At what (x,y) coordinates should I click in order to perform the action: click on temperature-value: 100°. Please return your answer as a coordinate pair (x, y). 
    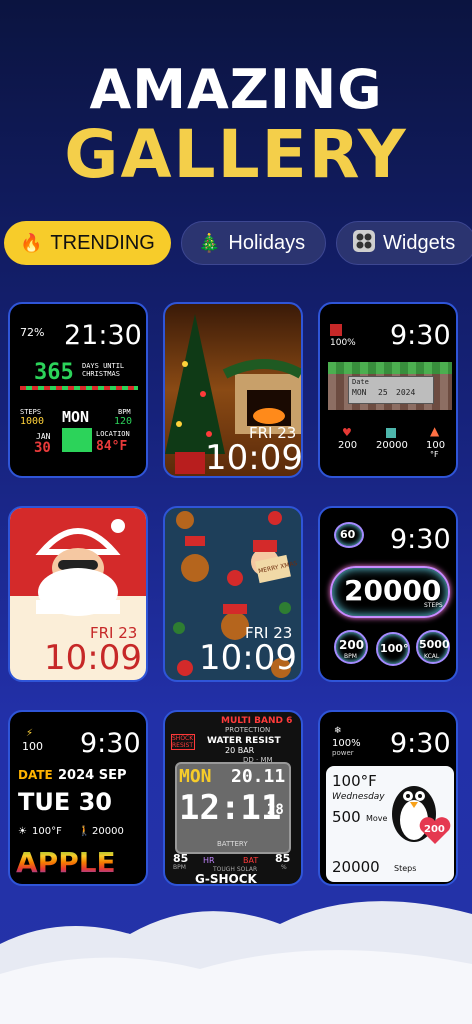
    Looking at the image, I should click on (394, 648).